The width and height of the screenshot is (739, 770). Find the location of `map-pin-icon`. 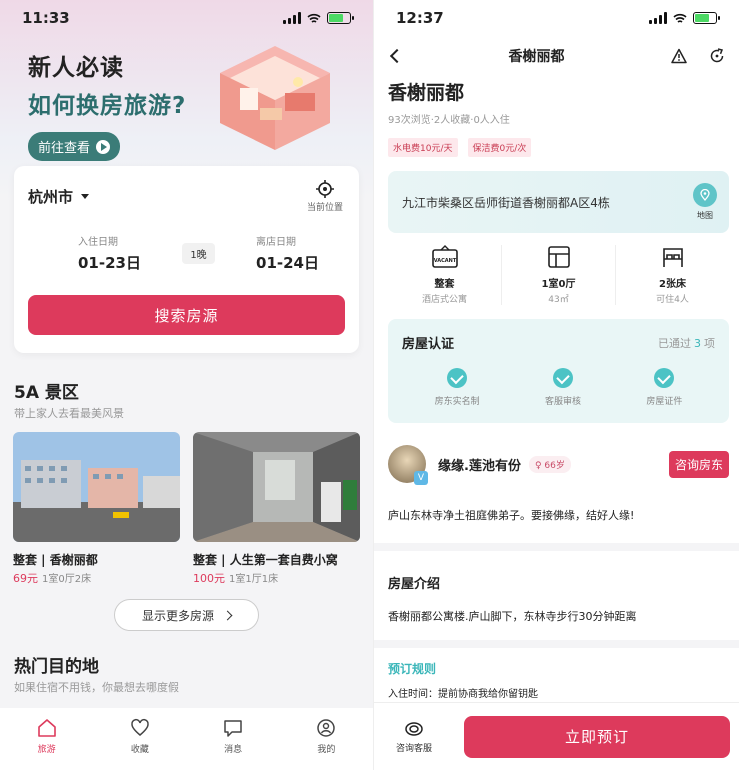

map-pin-icon is located at coordinates (705, 195).